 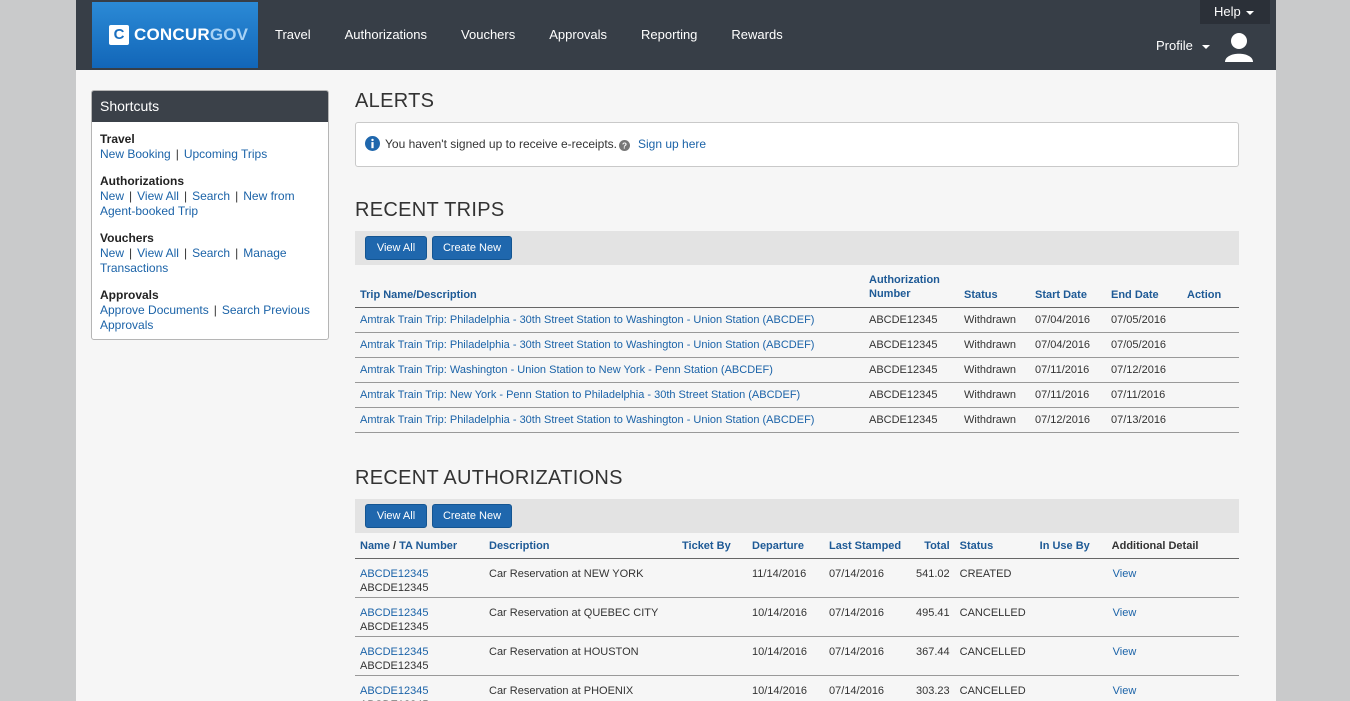 What do you see at coordinates (1235, 12) in the screenshot?
I see `help-menu: Help` at bounding box center [1235, 12].